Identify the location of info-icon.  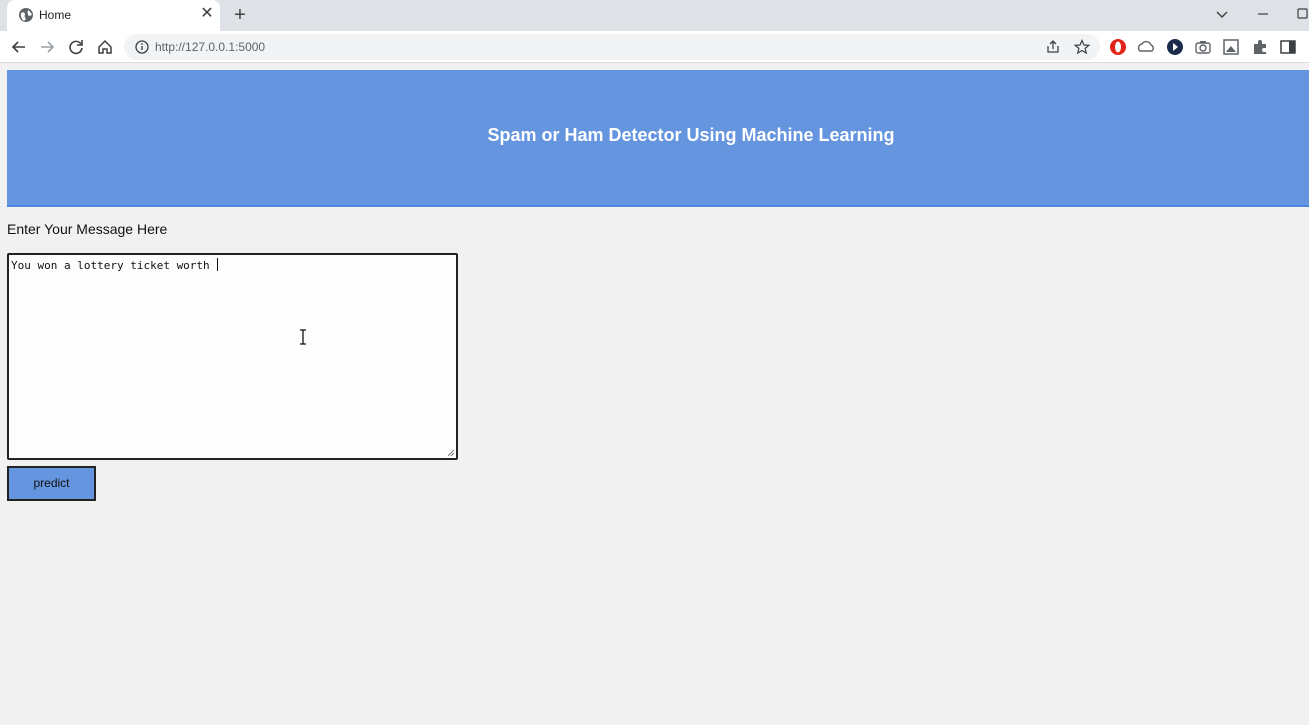
(142, 47).